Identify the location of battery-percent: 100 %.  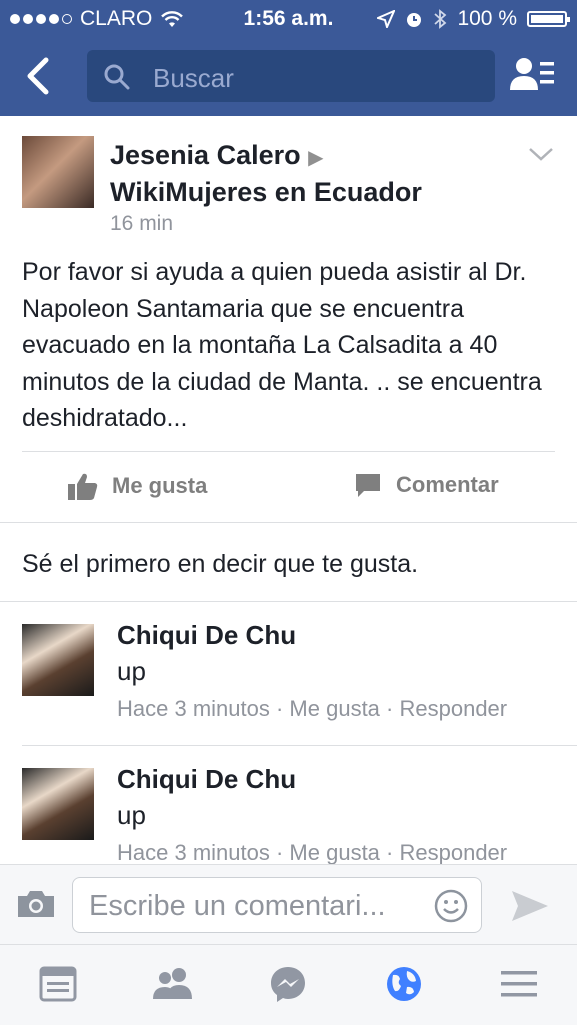
(487, 18).